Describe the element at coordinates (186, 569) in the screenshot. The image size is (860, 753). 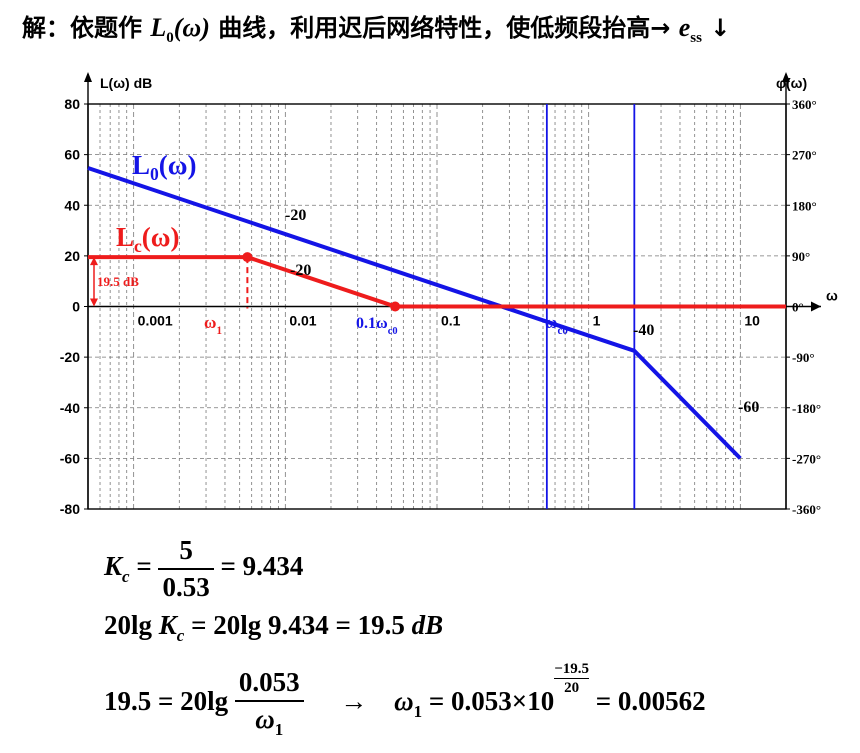
I see `fraction: 5 0.53` at that location.